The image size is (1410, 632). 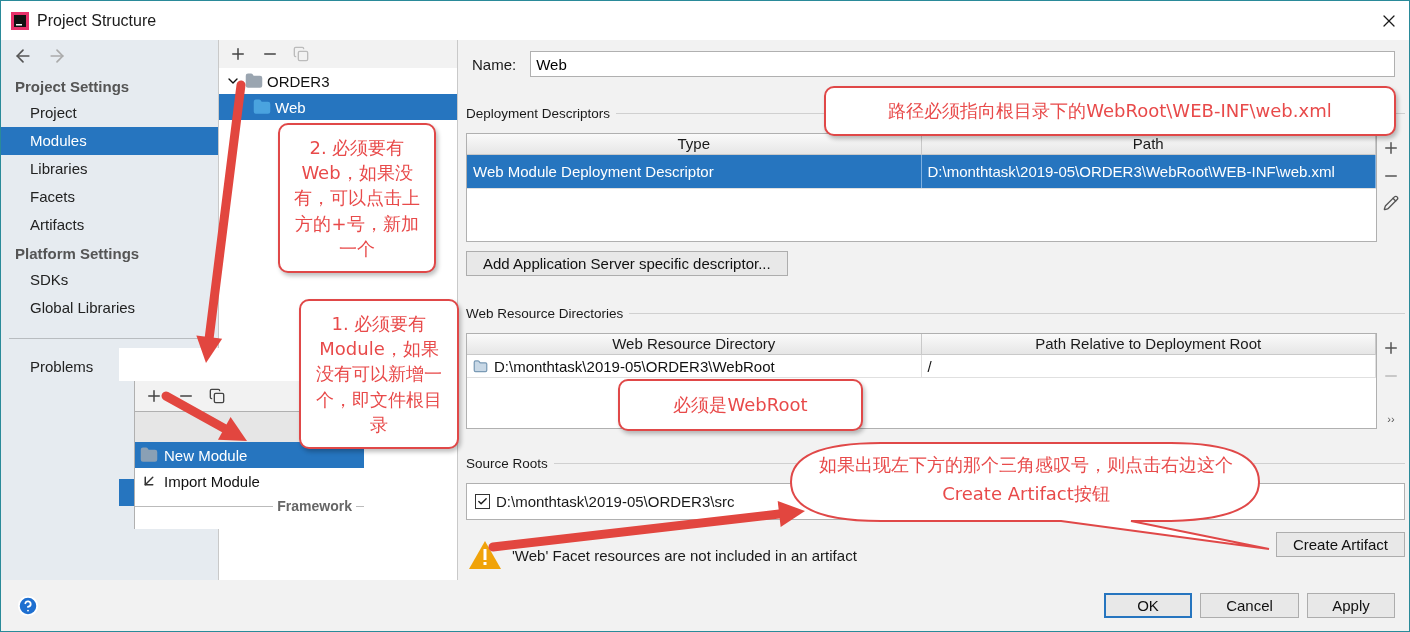 I want to click on app-logo-icon, so click(x=20, y=20).